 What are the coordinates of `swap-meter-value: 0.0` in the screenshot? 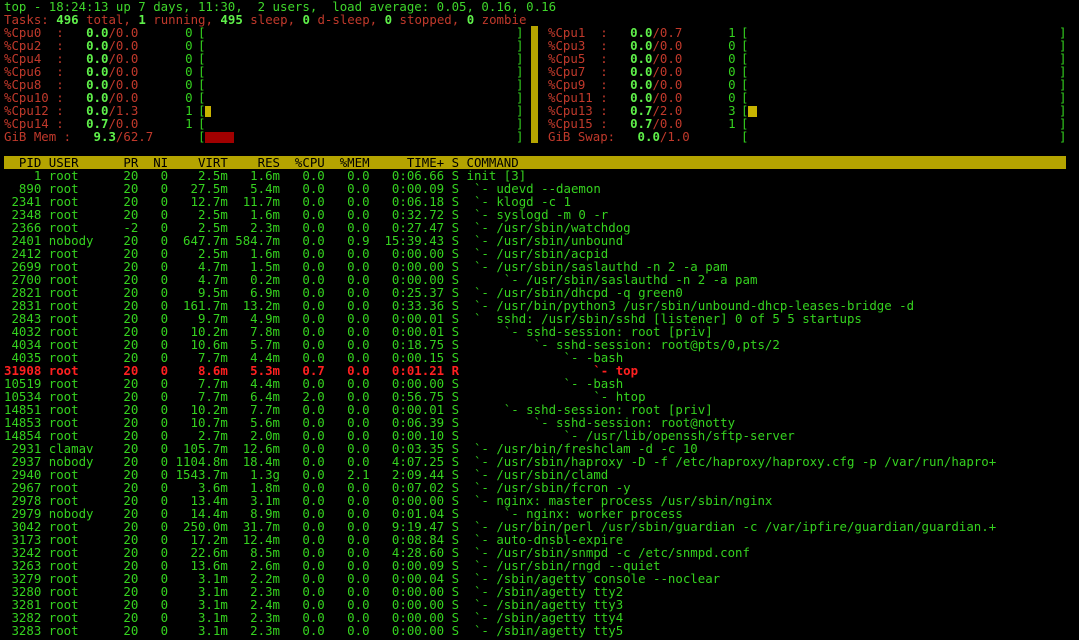 It's located at (648, 136).